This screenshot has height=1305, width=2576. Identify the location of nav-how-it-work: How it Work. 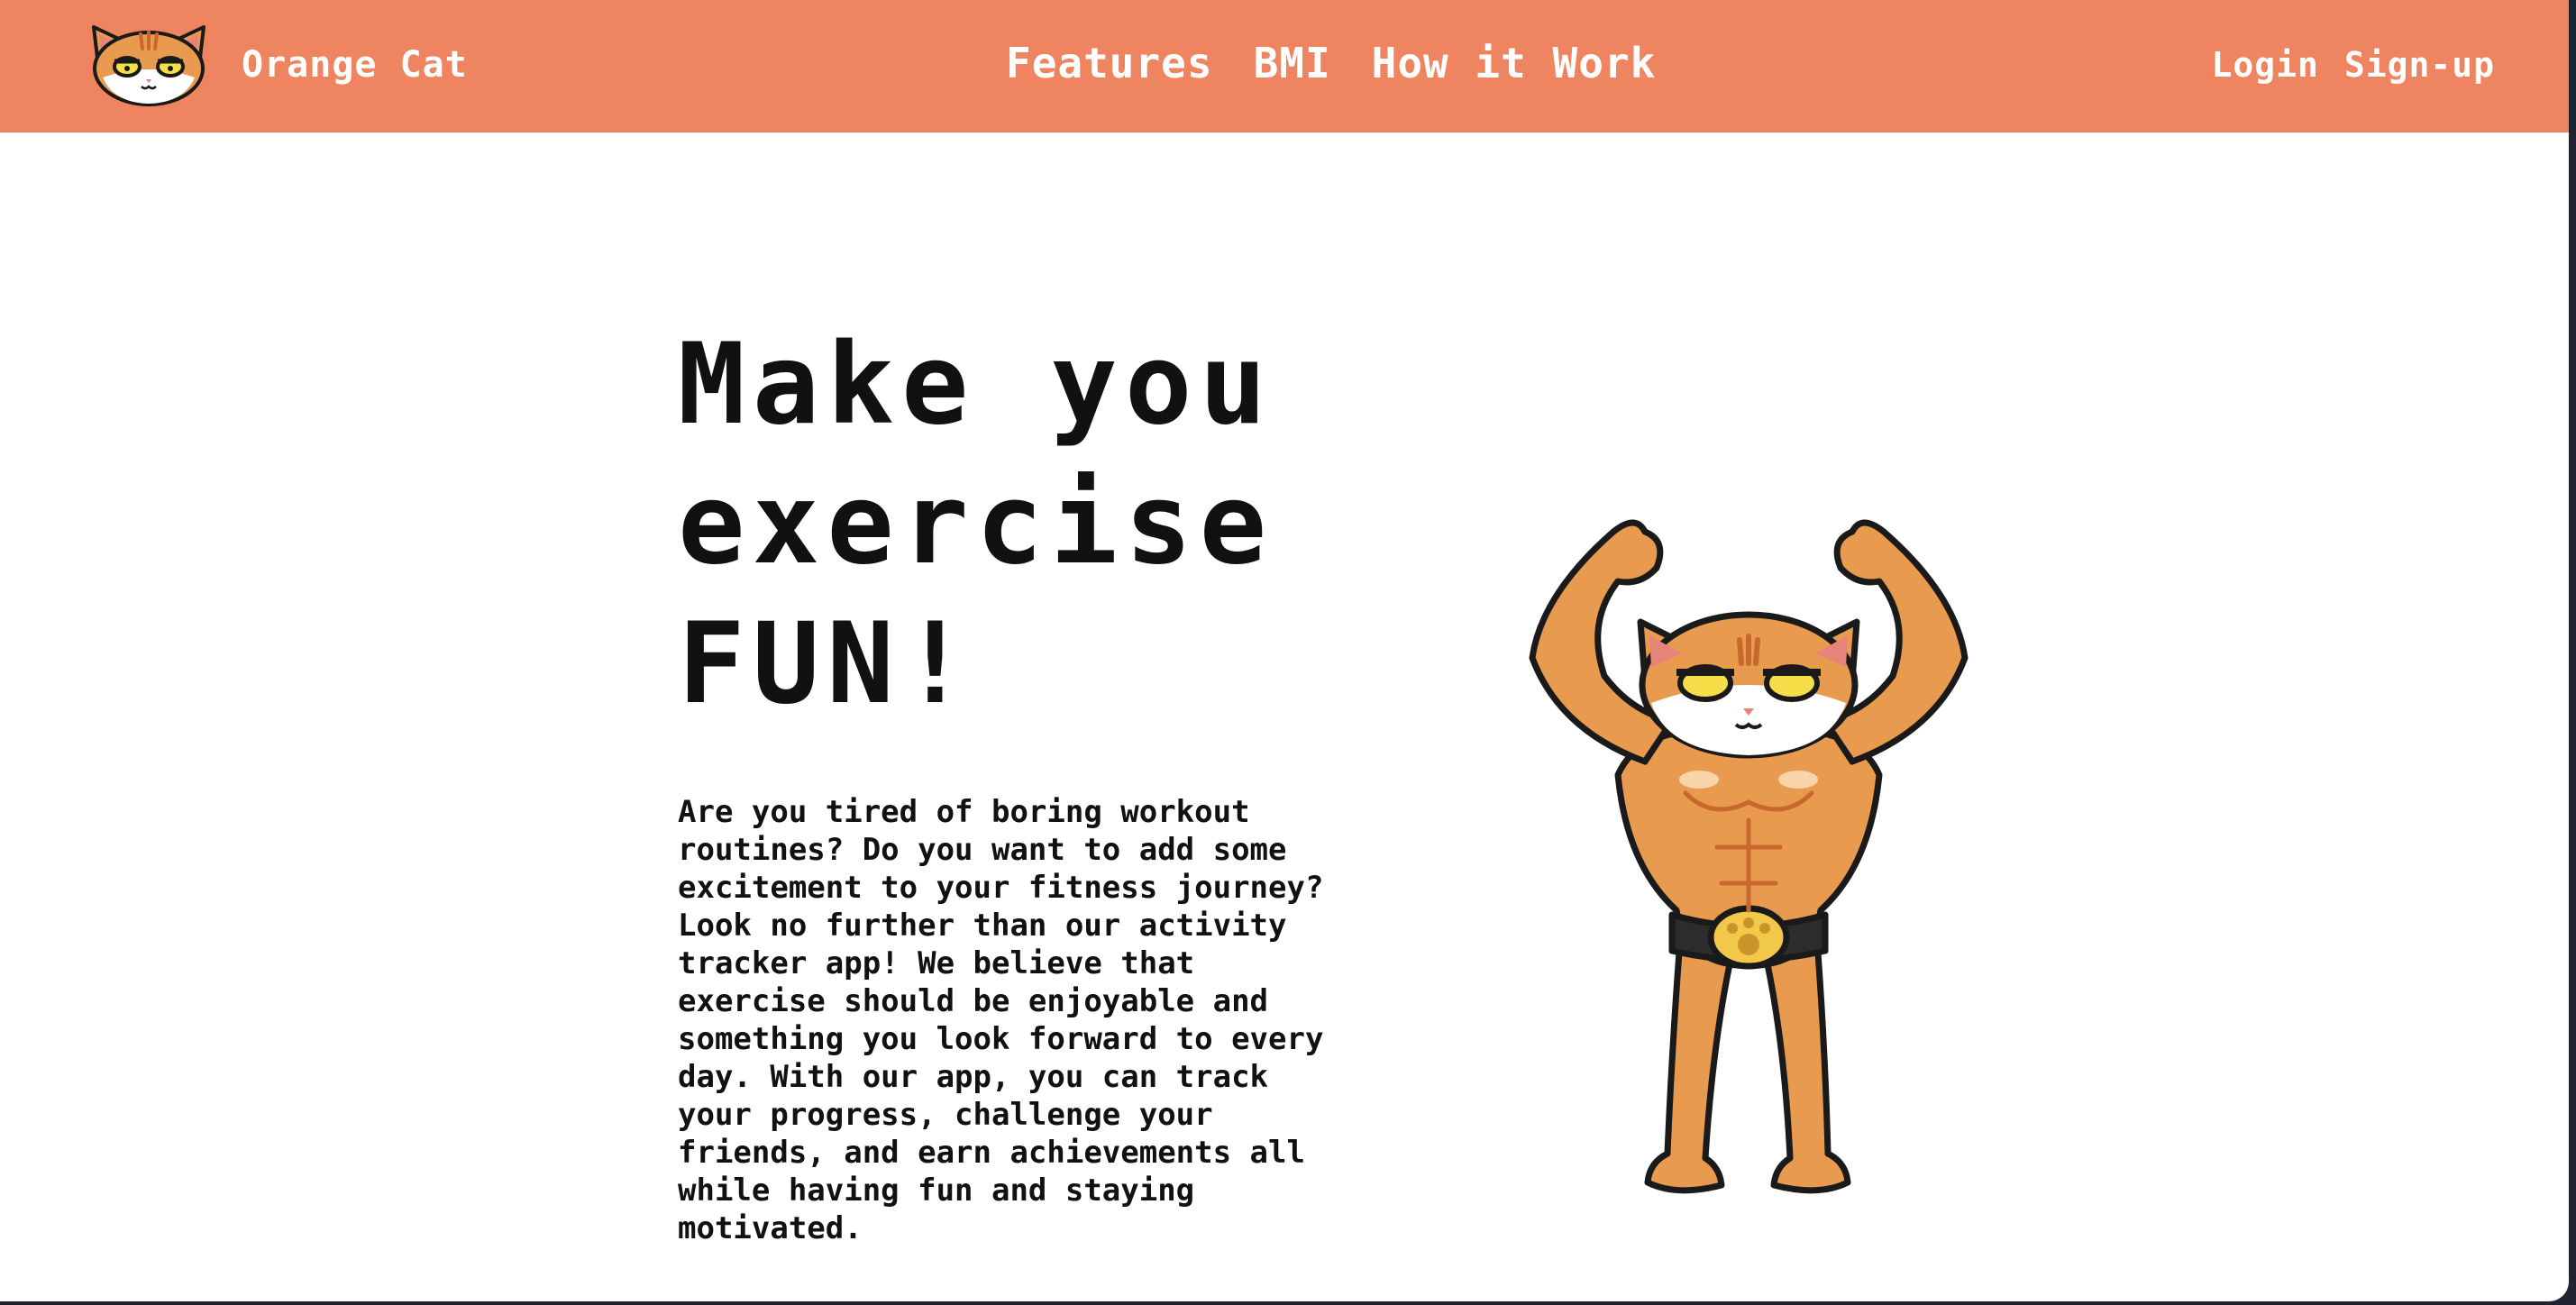
(1514, 63).